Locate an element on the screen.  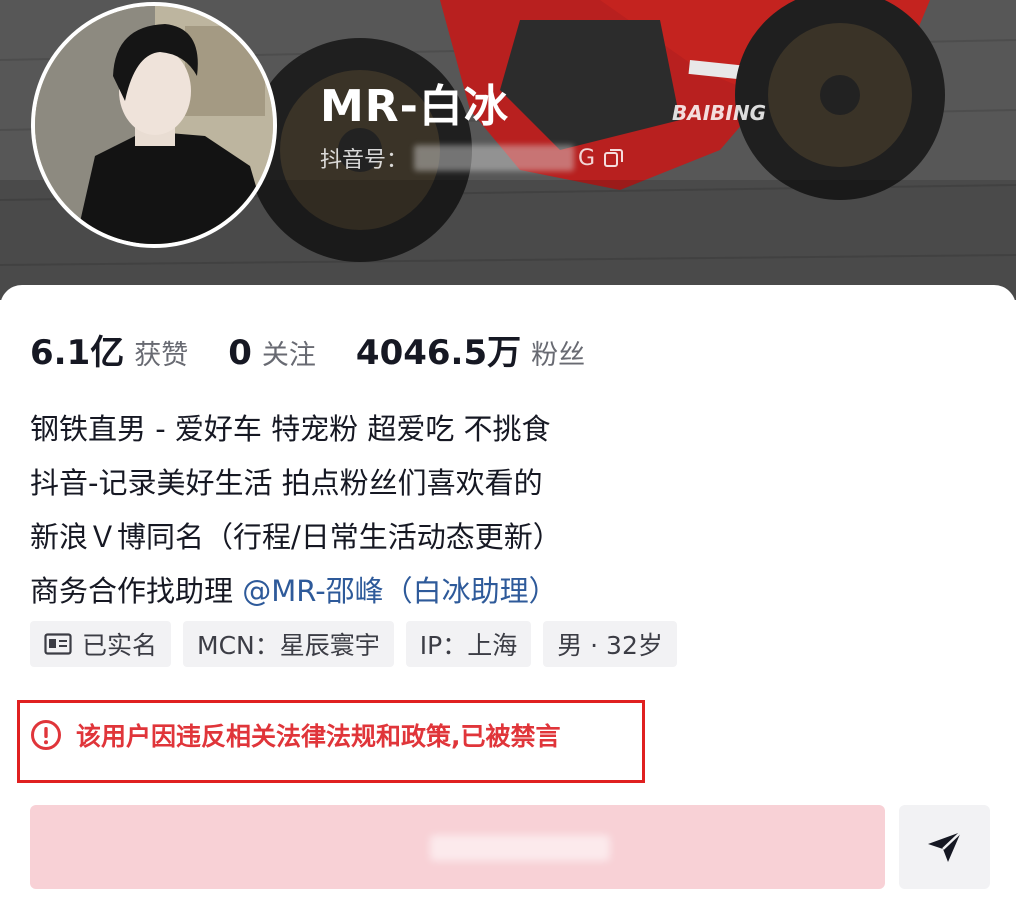
followers-label: 粉丝 is located at coordinates (558, 355).